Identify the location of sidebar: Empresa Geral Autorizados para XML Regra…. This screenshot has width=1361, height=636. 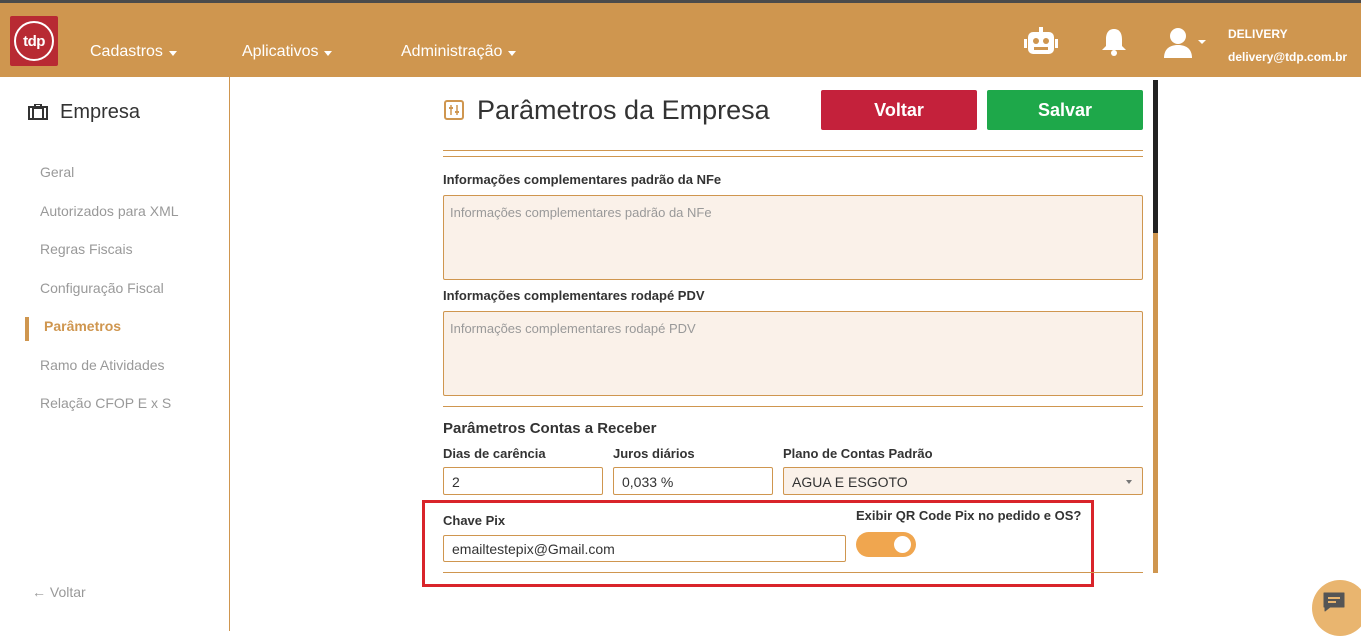
(115, 354).